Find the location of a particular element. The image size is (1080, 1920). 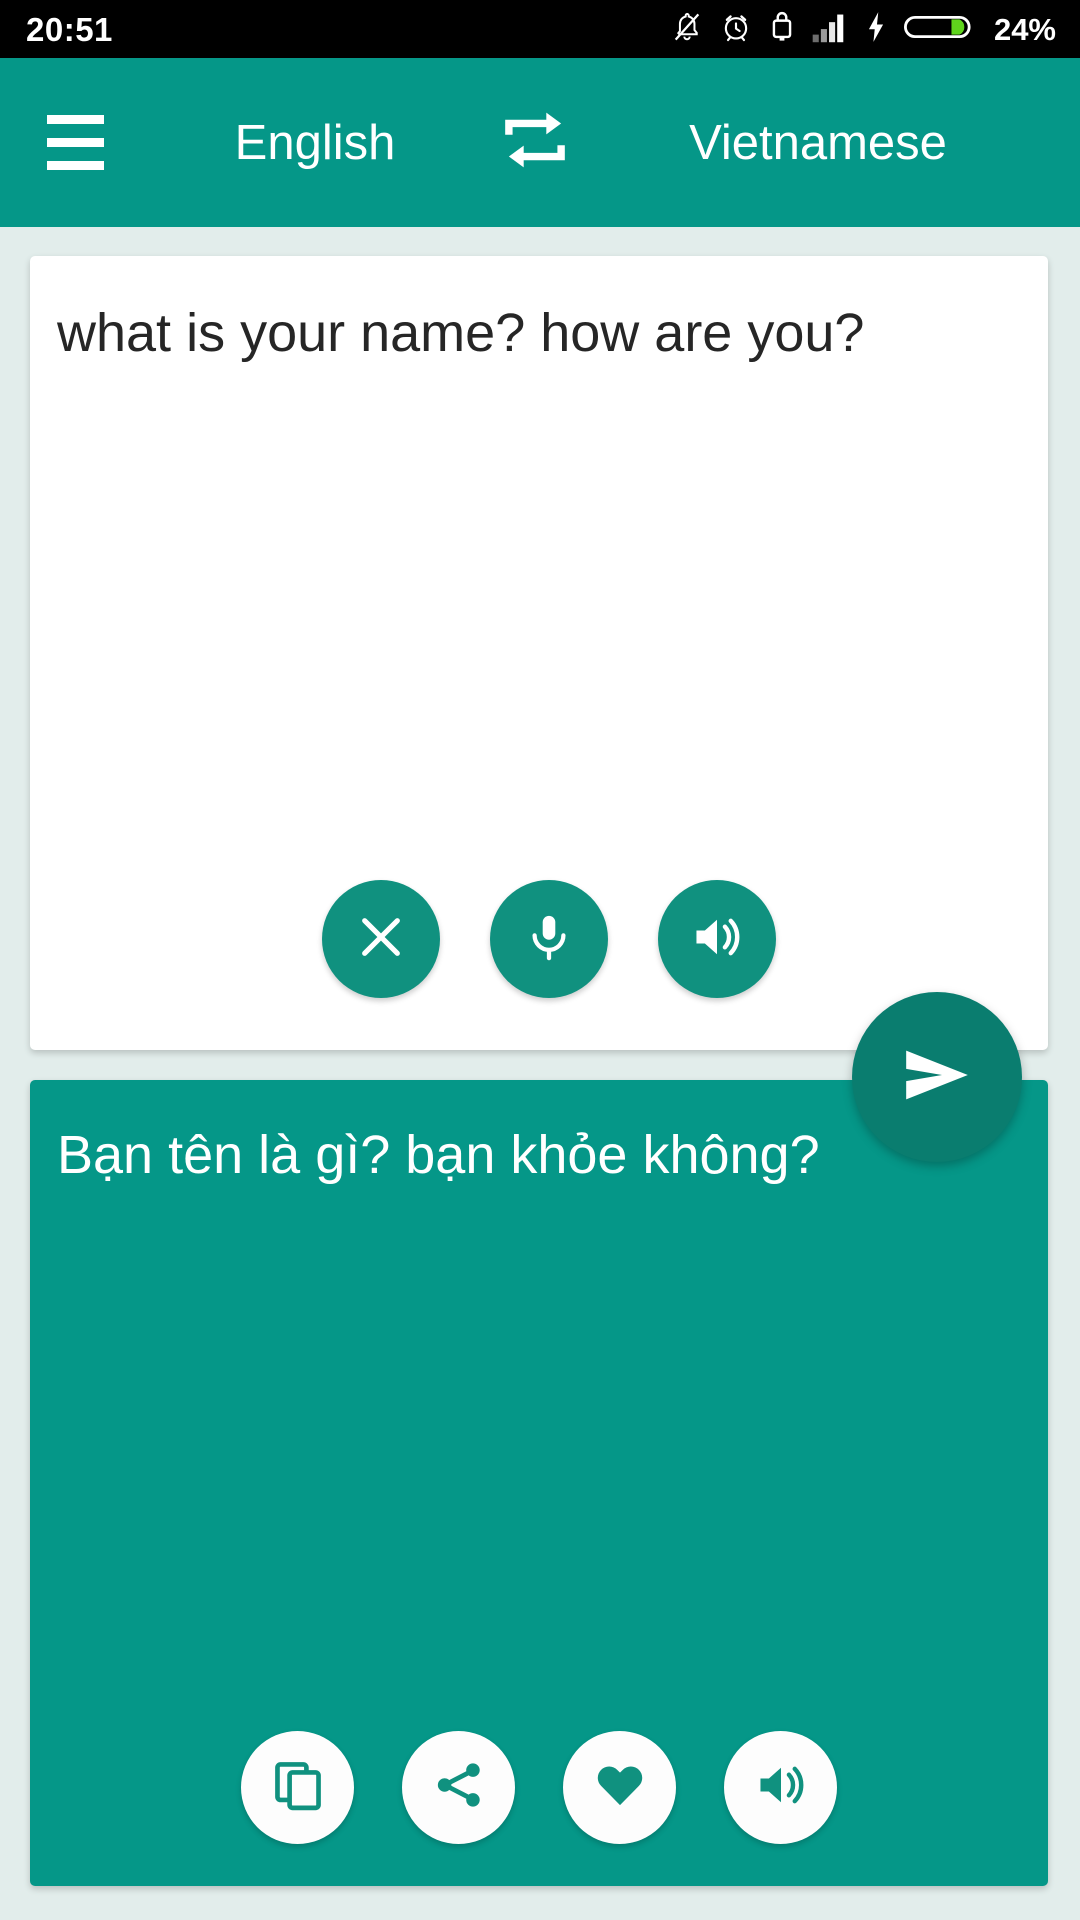

microphone-icon is located at coordinates (549, 939).